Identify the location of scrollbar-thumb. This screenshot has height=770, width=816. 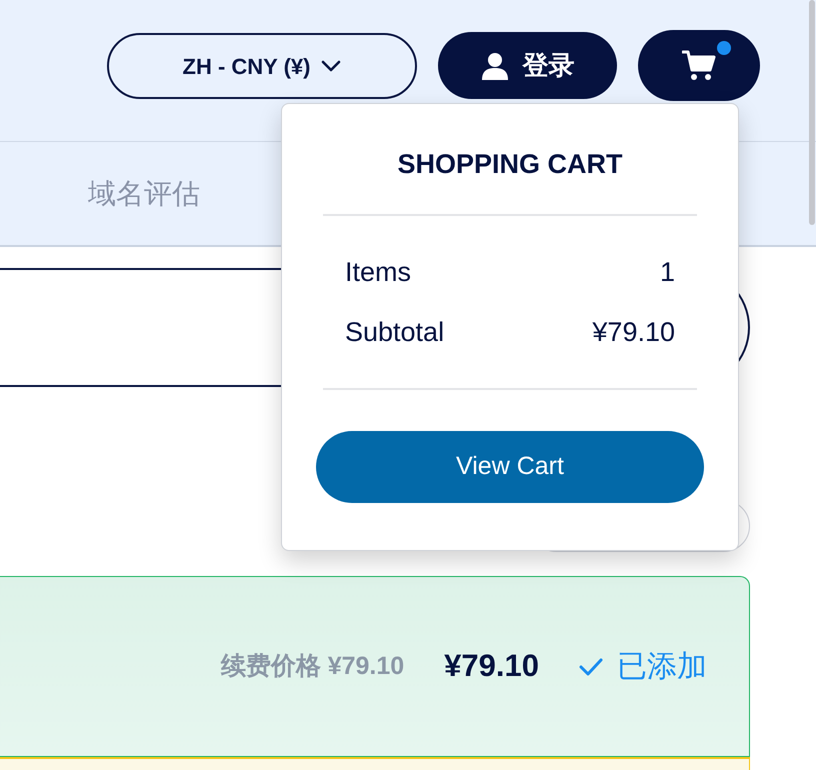
(812, 112).